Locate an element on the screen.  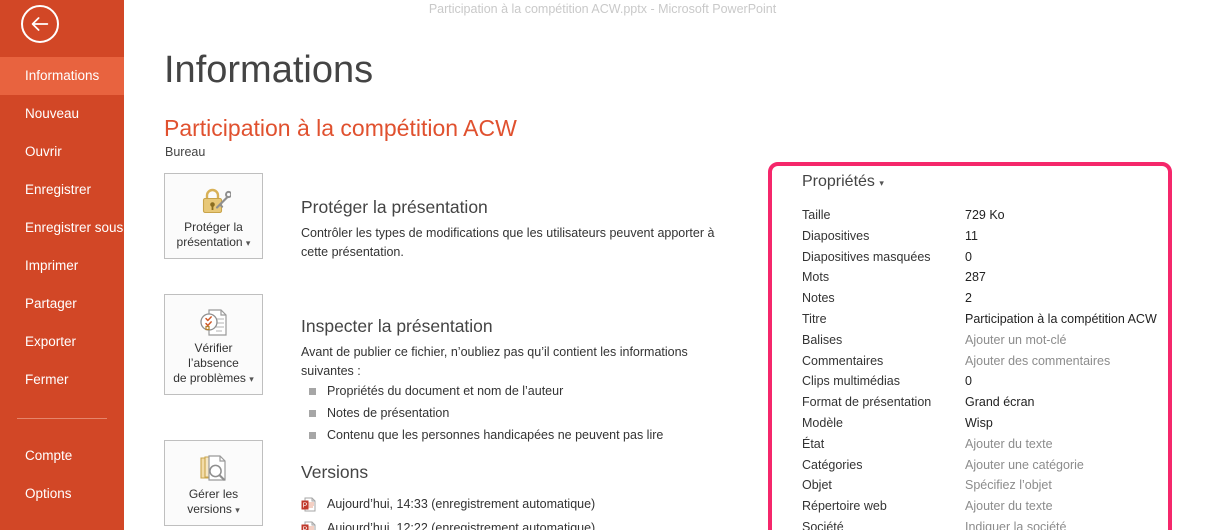
check-issues-label-line1: Vérifier l’absence is located at coordinates (213, 355).